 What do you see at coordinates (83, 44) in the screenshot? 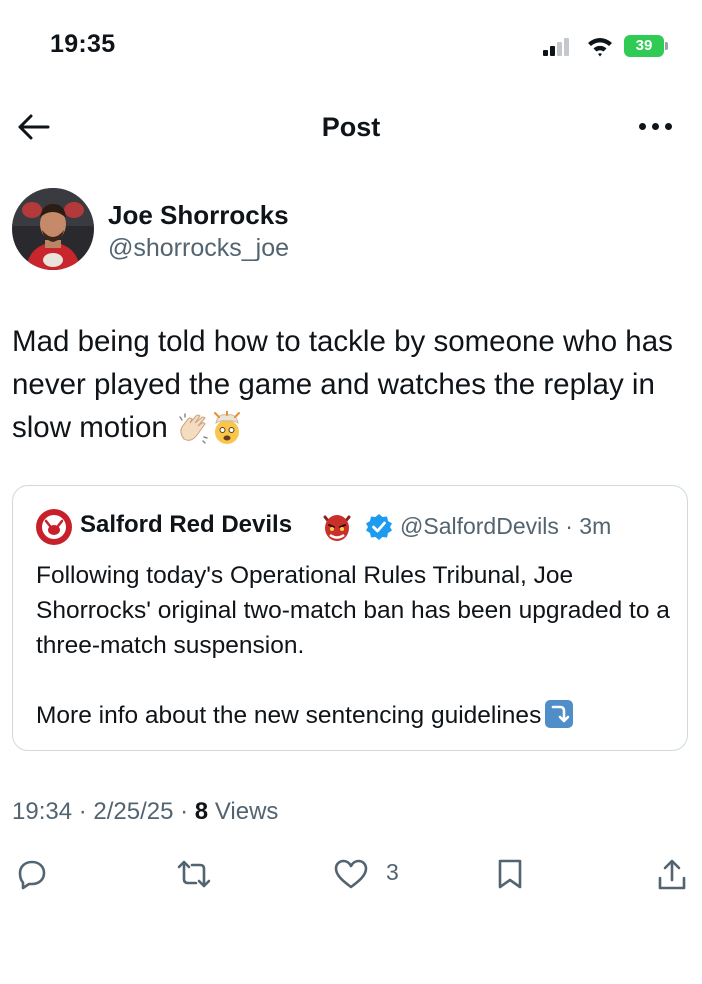
I see `status-time: 19:35` at bounding box center [83, 44].